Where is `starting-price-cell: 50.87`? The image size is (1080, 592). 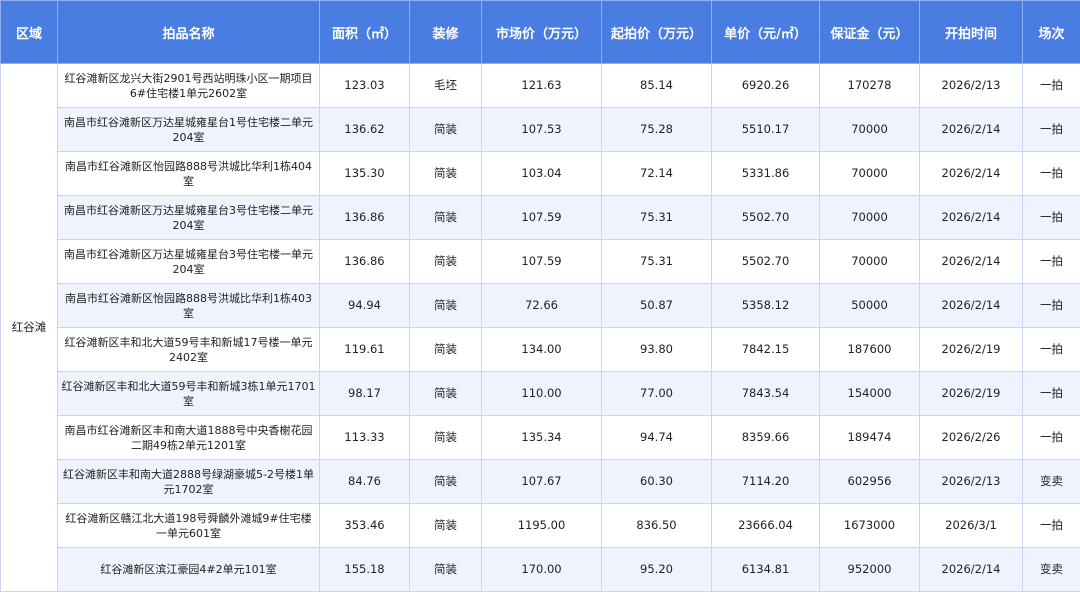 starting-price-cell: 50.87 is located at coordinates (657, 306).